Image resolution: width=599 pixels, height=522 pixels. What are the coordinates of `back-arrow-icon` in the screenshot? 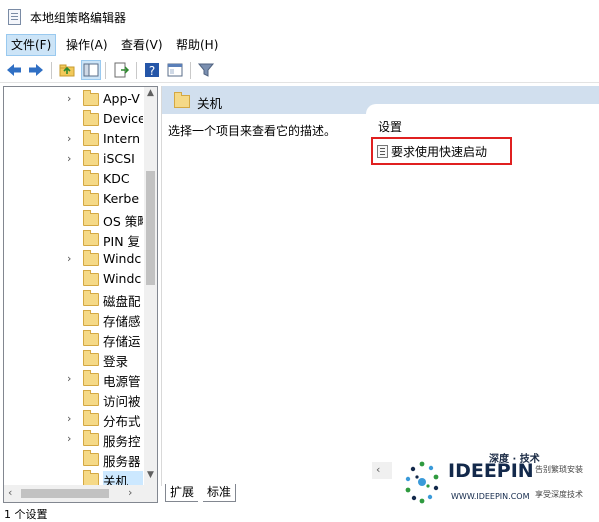 It's located at (14, 70).